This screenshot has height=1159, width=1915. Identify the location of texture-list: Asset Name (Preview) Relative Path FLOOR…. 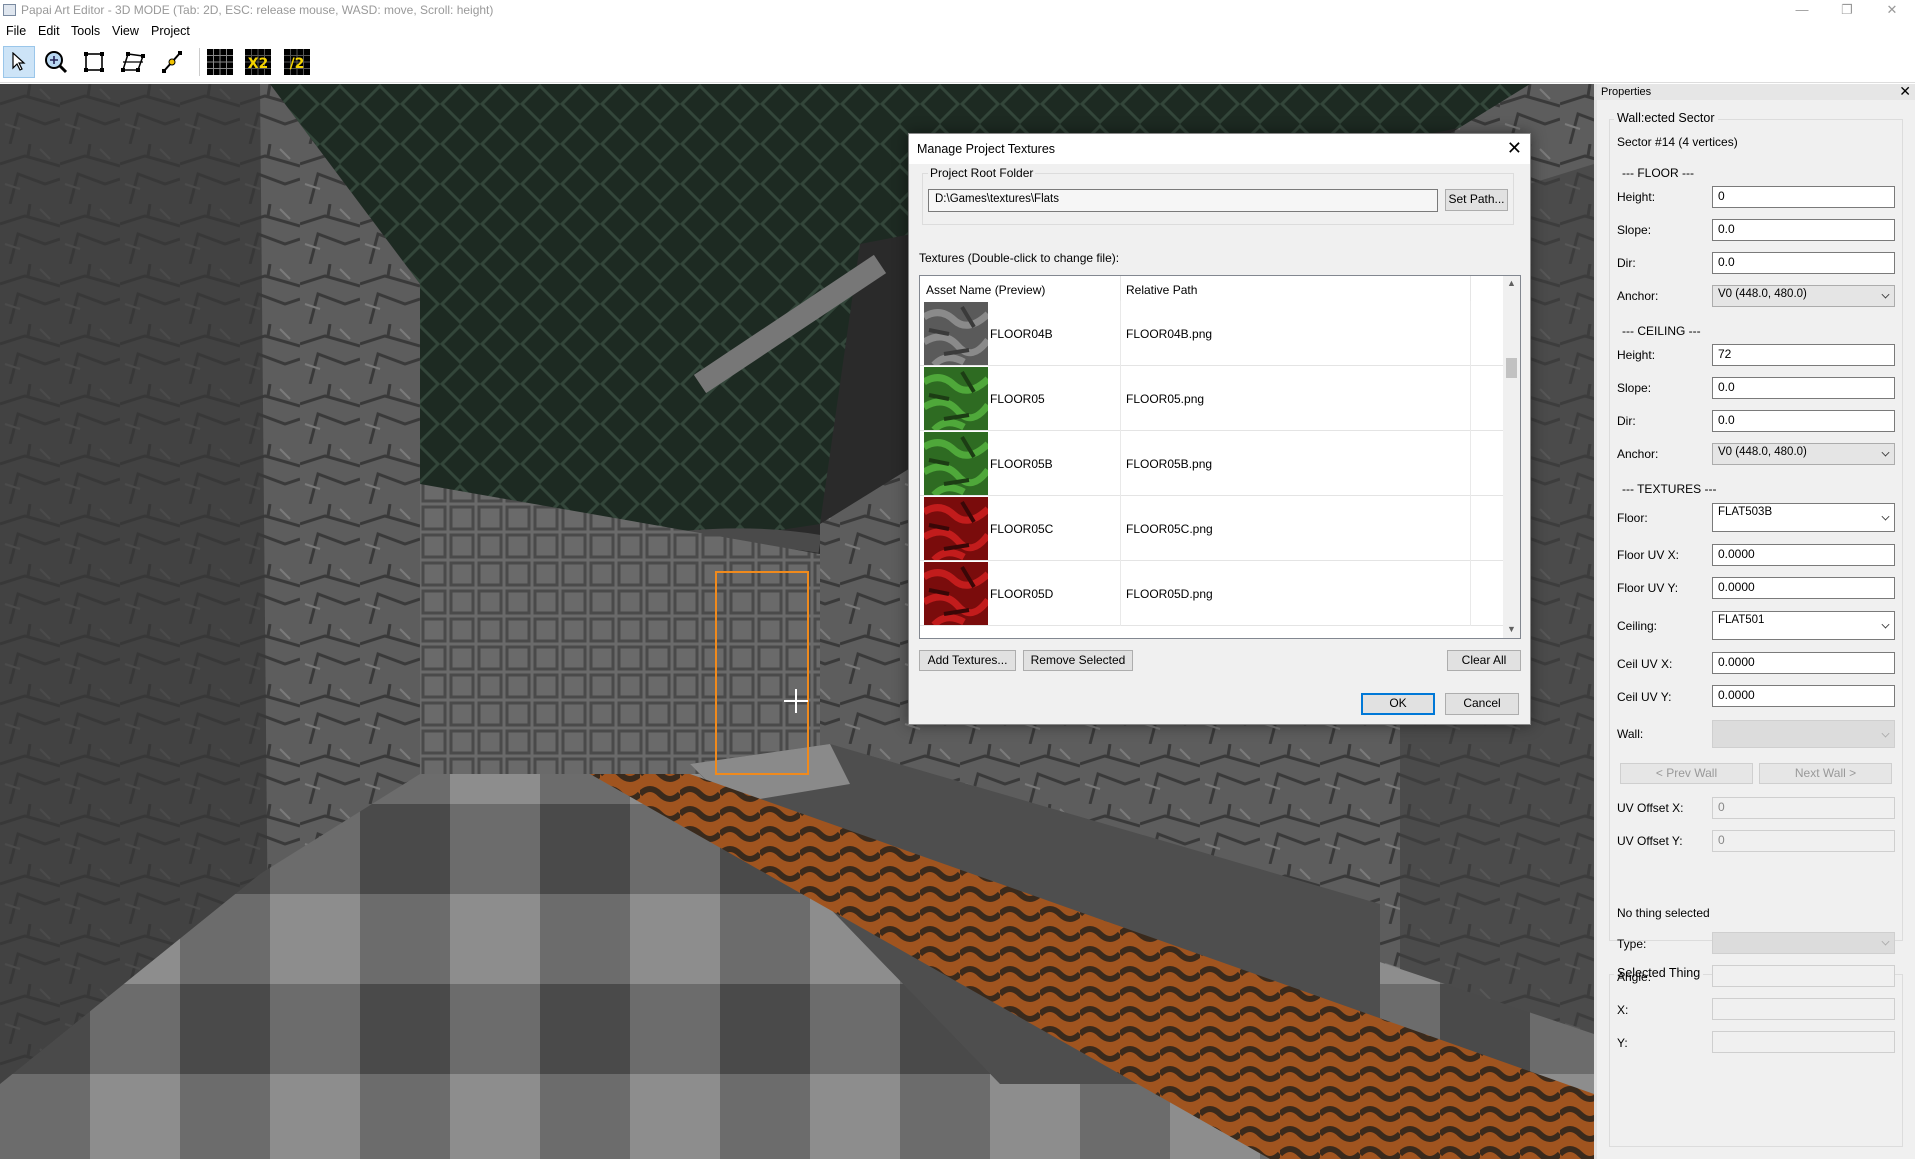
(1220, 457).